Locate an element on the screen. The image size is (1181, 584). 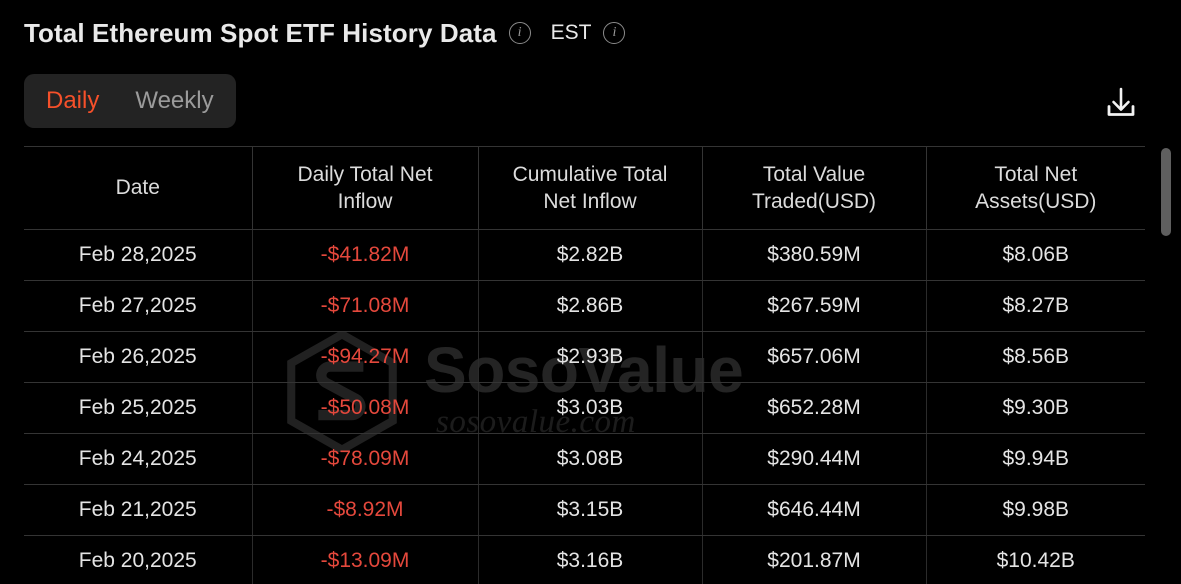
cell-total-net-assets: $9.98B is located at coordinates (1035, 510).